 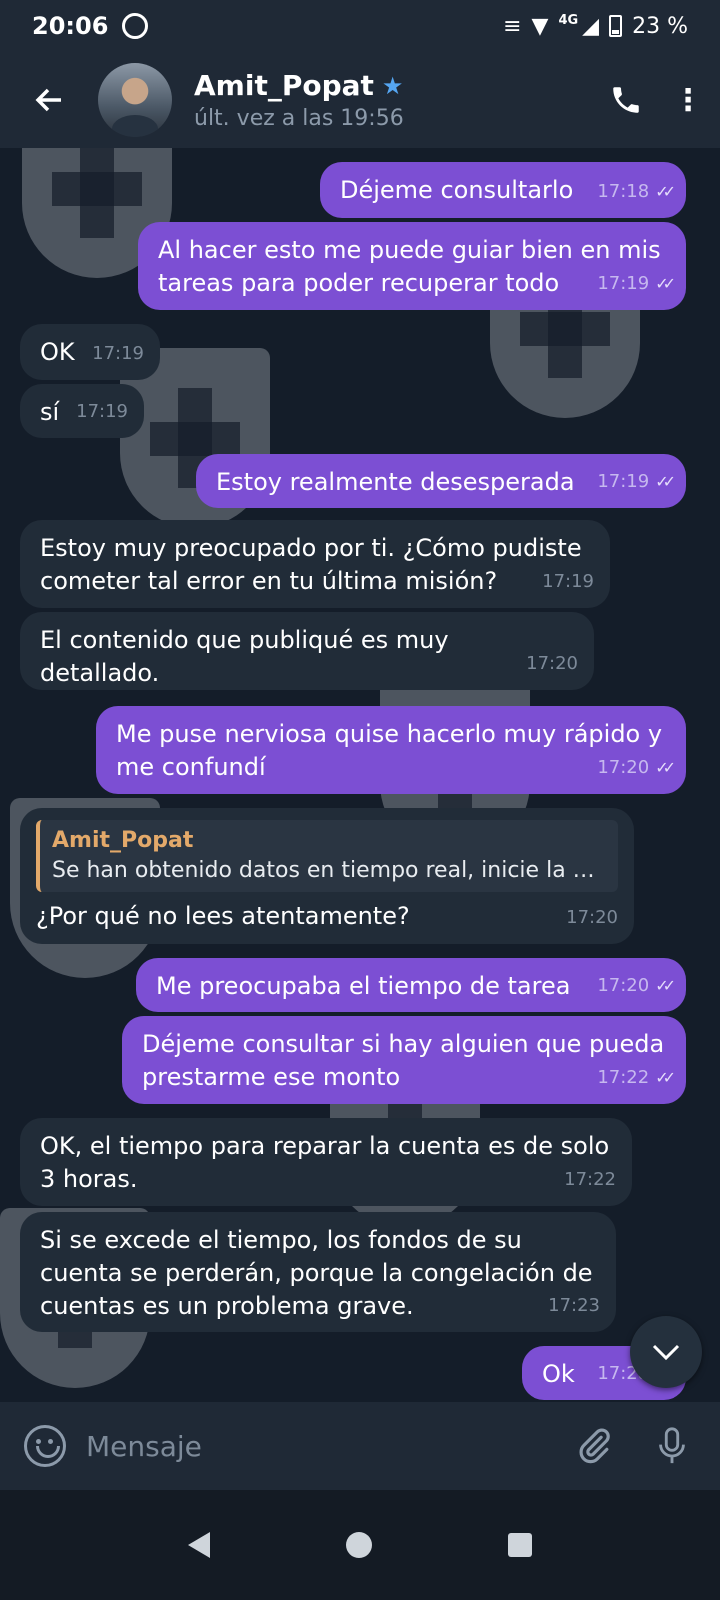 I want to click on more-options-button: ⋮, so click(x=688, y=100).